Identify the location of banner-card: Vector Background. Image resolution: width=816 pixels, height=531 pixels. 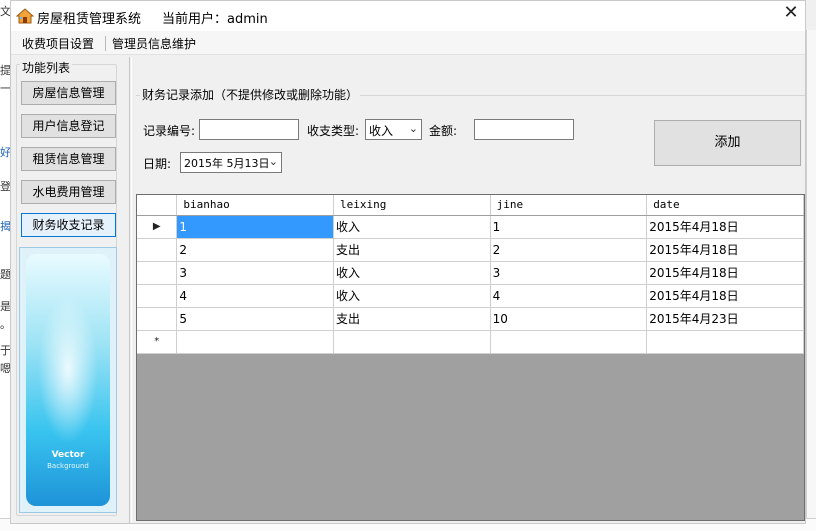
(68, 380).